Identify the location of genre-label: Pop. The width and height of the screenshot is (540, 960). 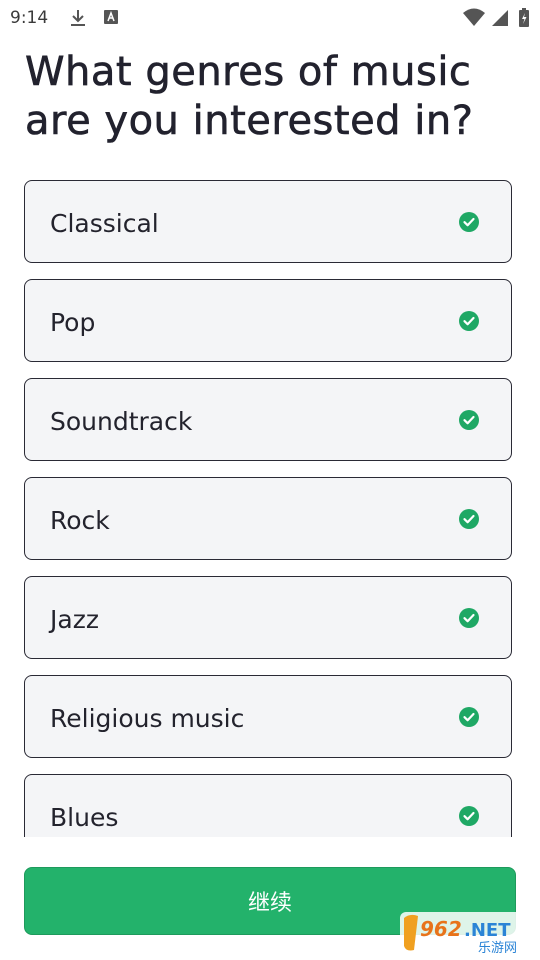
(73, 322).